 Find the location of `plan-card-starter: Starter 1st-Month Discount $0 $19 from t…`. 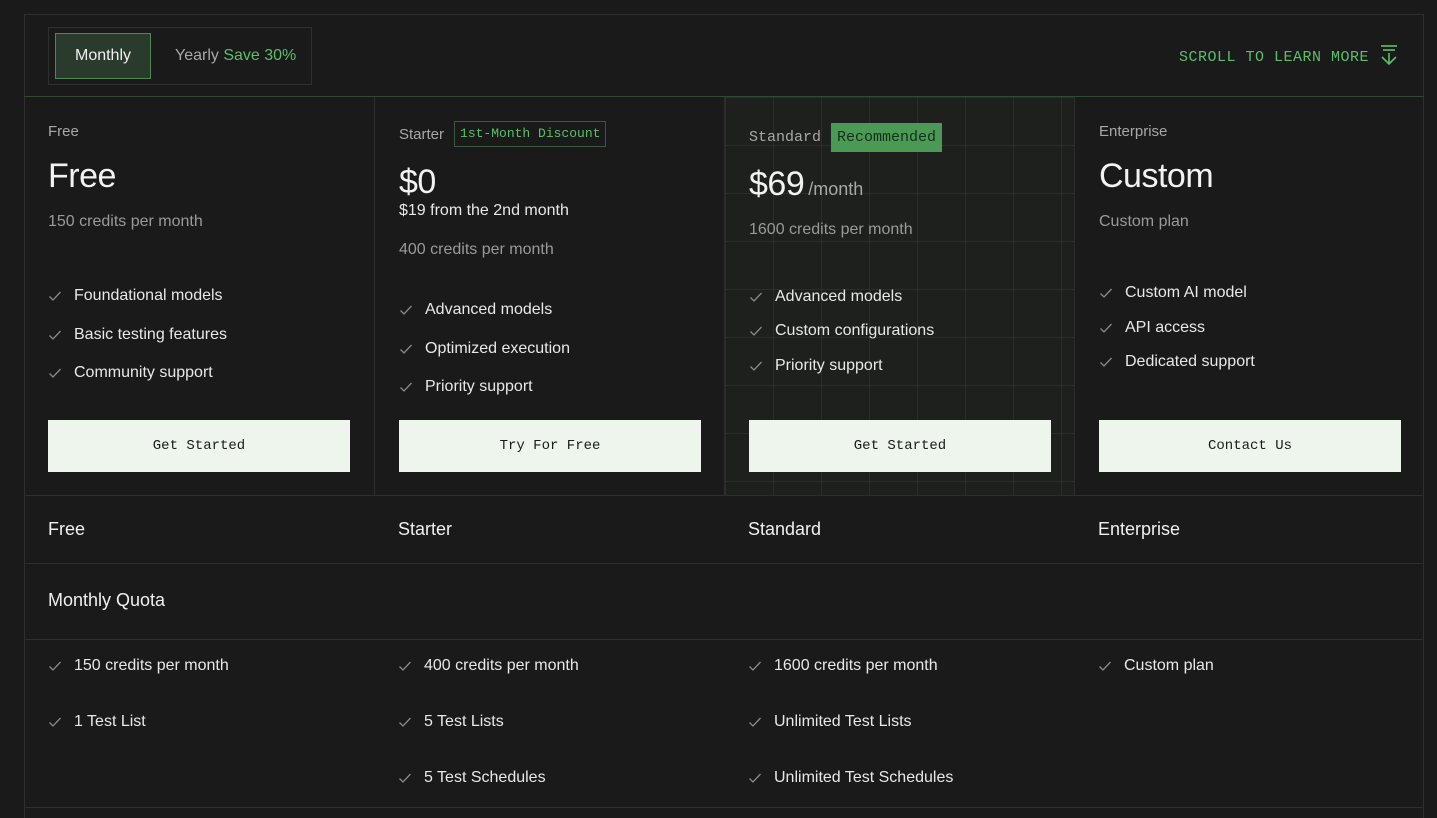

plan-card-starter: Starter 1st-Month Discount $0 $19 from t… is located at coordinates (549, 296).